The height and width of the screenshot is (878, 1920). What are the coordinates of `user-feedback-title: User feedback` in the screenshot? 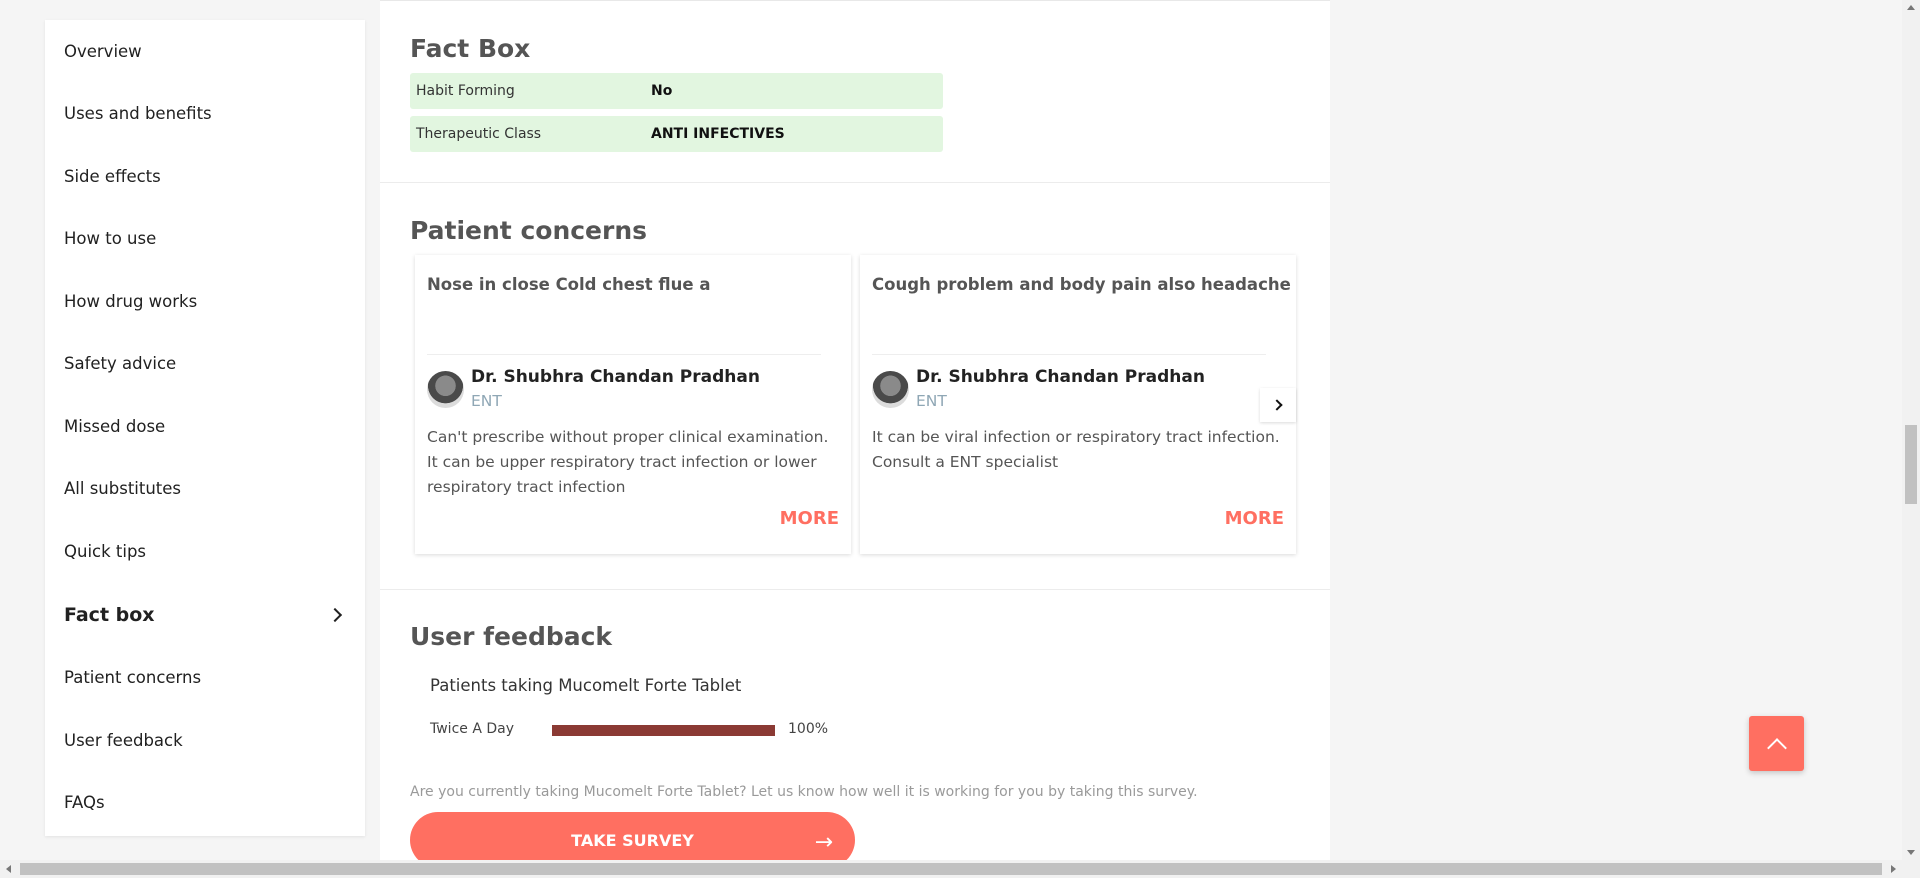 It's located at (511, 636).